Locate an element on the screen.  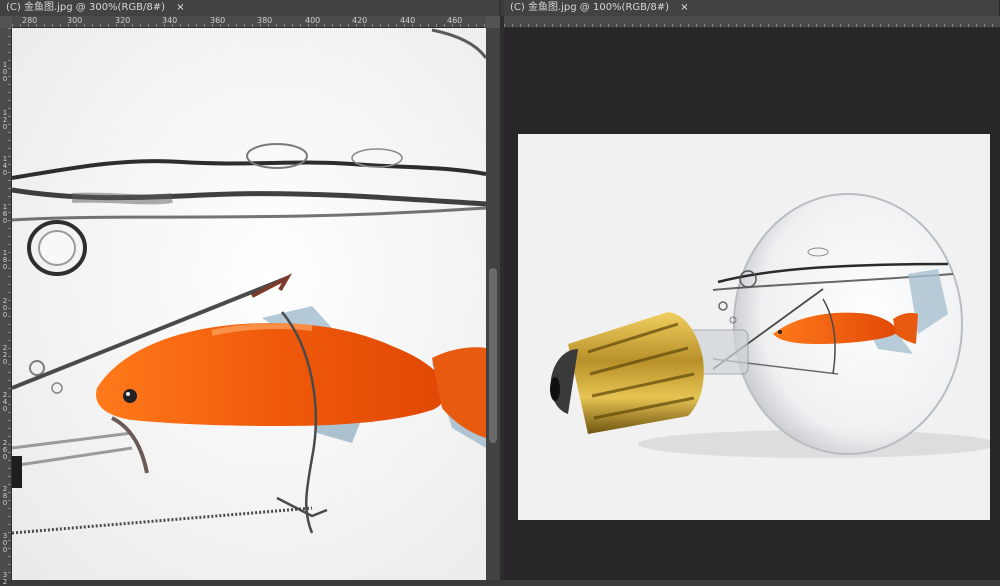
ruler-label: 1 2 0 is located at coordinates (5, 120).